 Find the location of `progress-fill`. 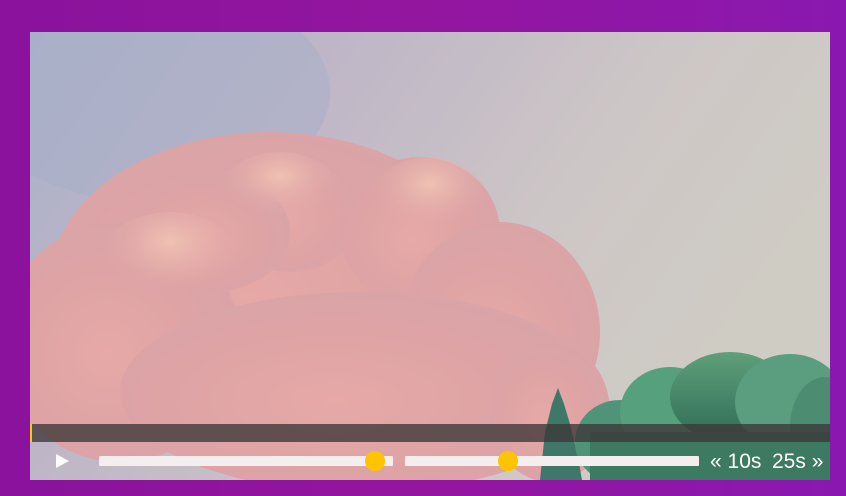

progress-fill is located at coordinates (31, 433).